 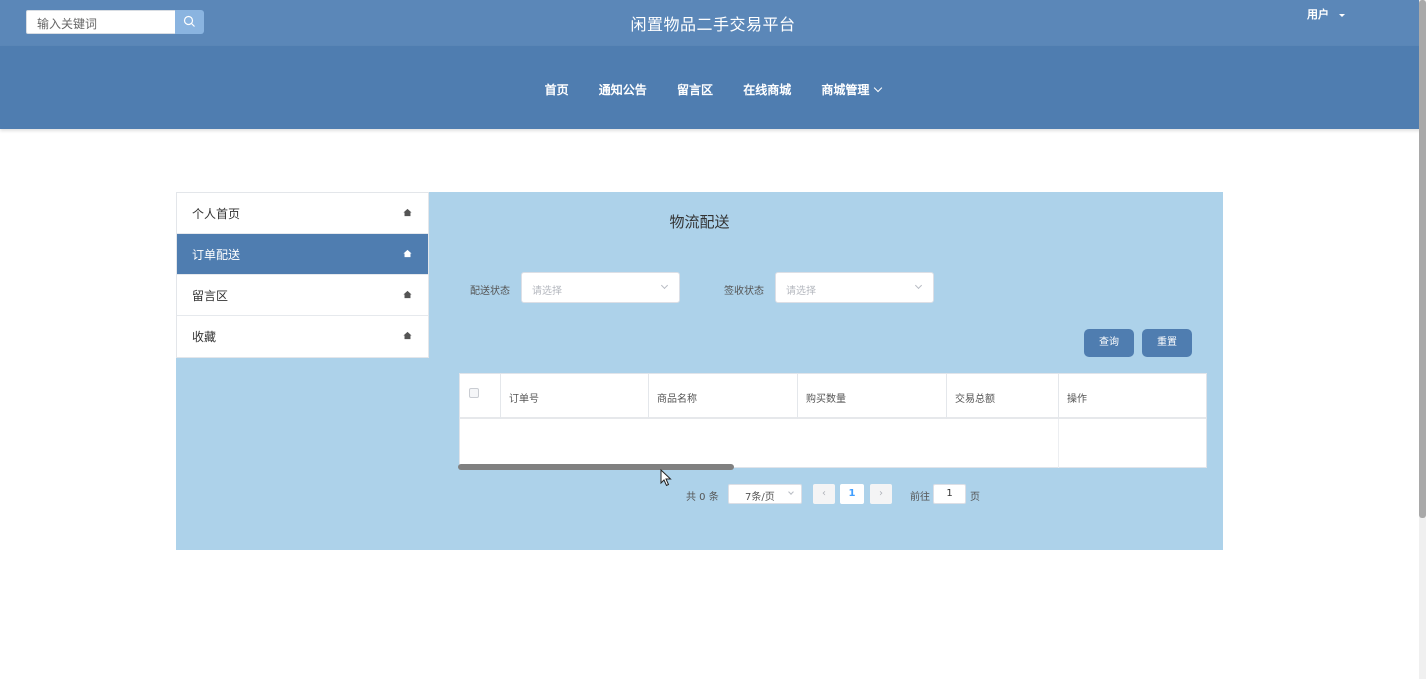 What do you see at coordinates (723, 396) in the screenshot?
I see `column-header-product-name: 商品名称` at bounding box center [723, 396].